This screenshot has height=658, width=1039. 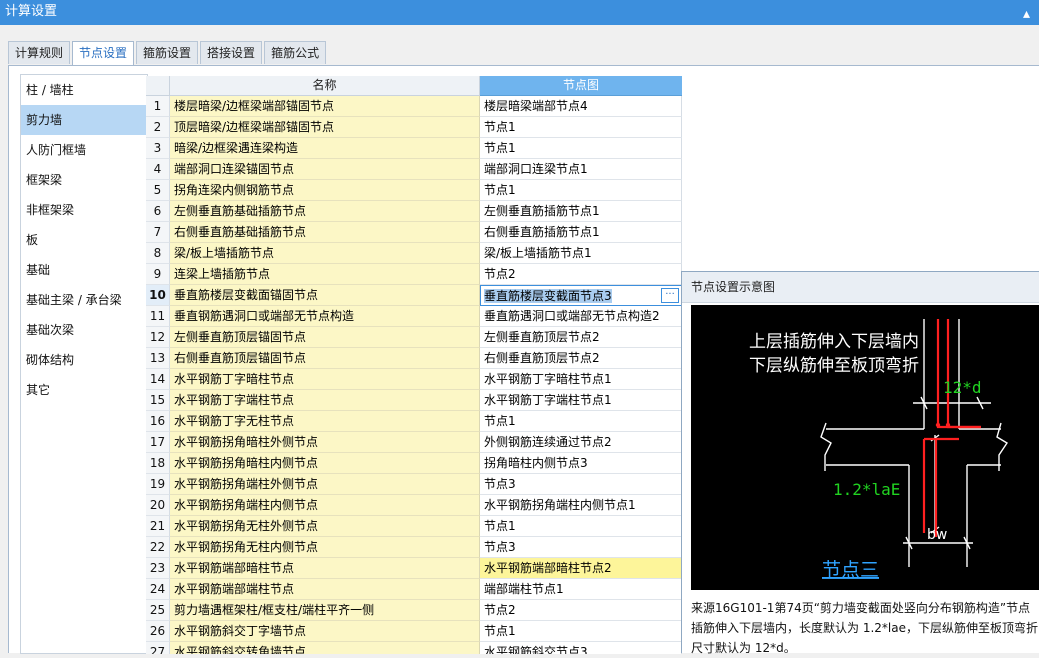 I want to click on sidebar-item-shear-wall: 剪力墙, so click(x=84, y=120).